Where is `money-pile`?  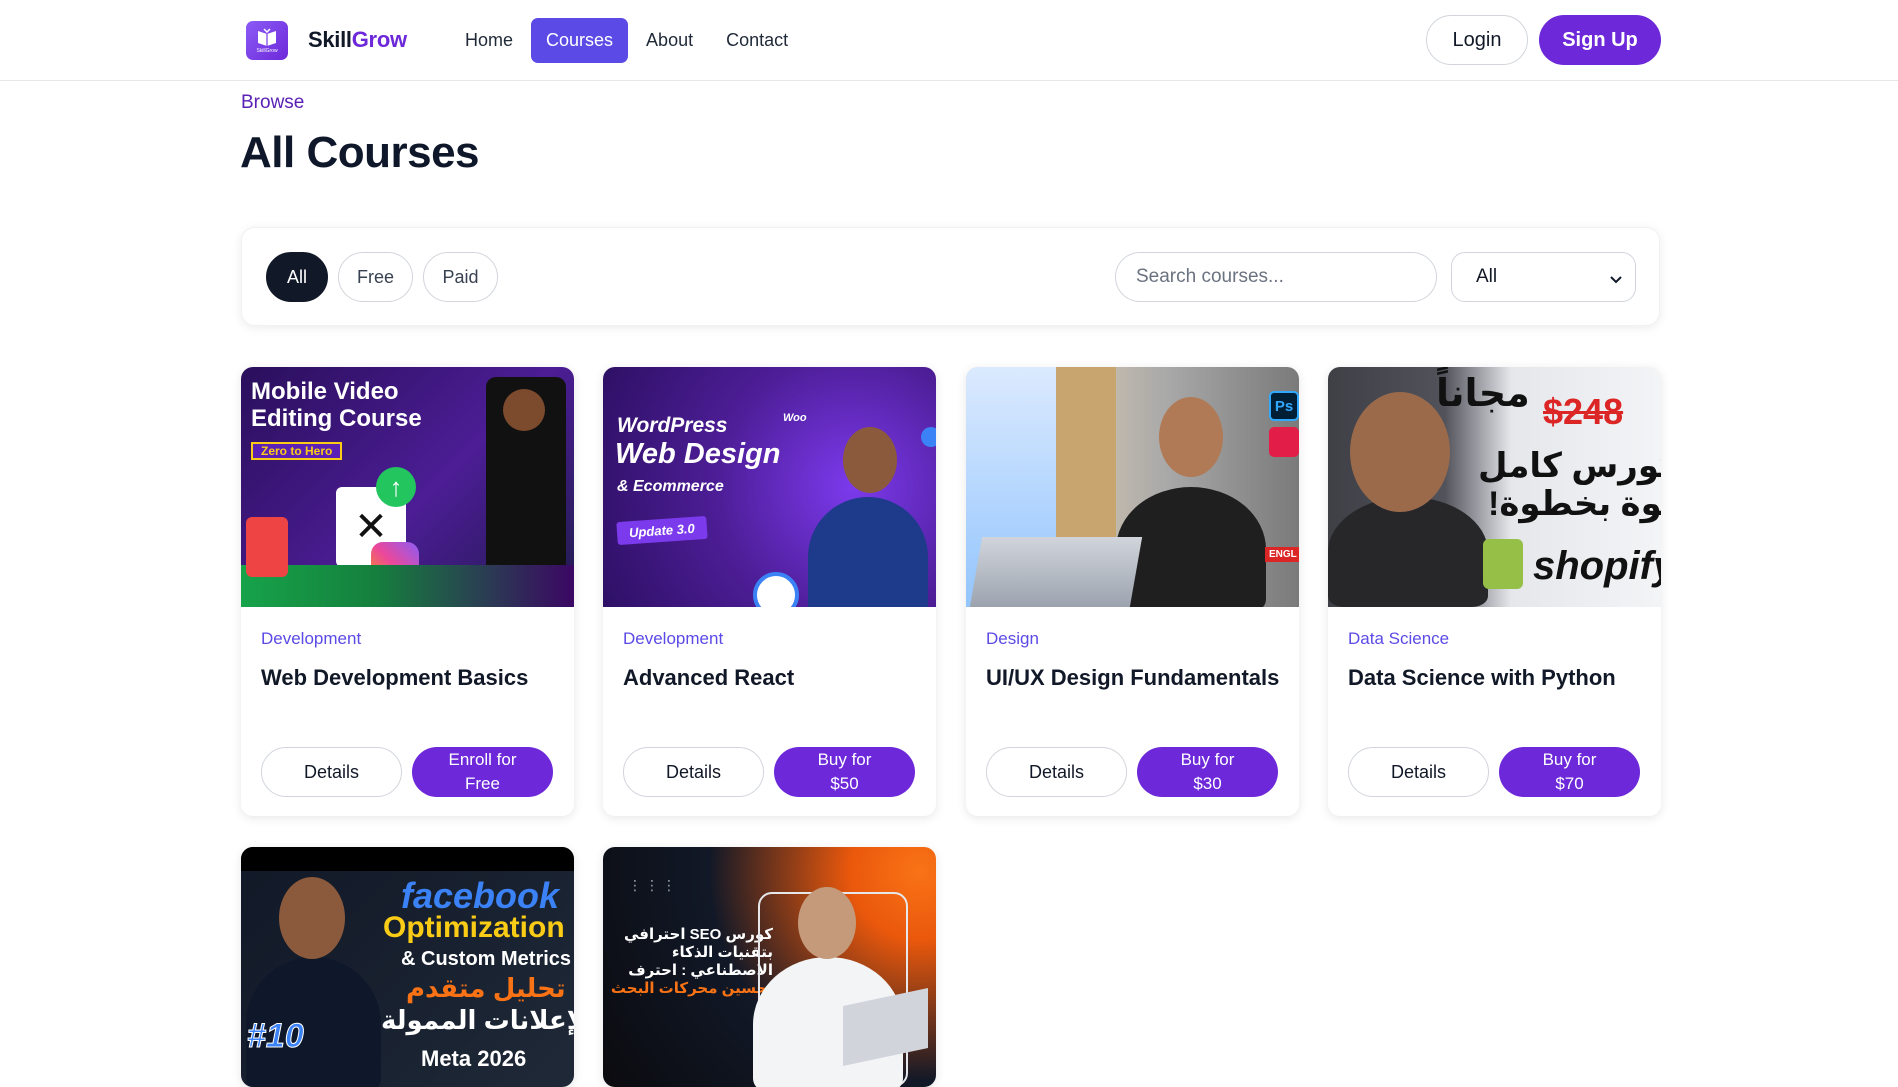
money-pile is located at coordinates (407, 586).